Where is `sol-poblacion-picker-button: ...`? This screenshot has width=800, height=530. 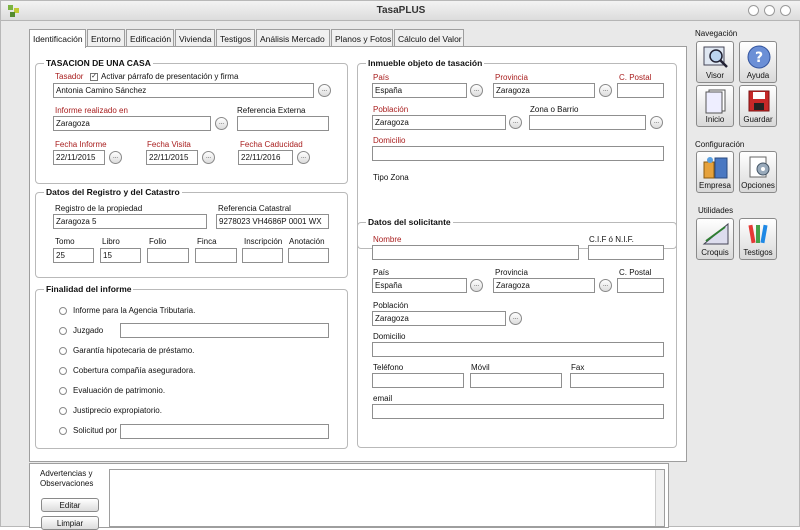 sol-poblacion-picker-button: ... is located at coordinates (515, 318).